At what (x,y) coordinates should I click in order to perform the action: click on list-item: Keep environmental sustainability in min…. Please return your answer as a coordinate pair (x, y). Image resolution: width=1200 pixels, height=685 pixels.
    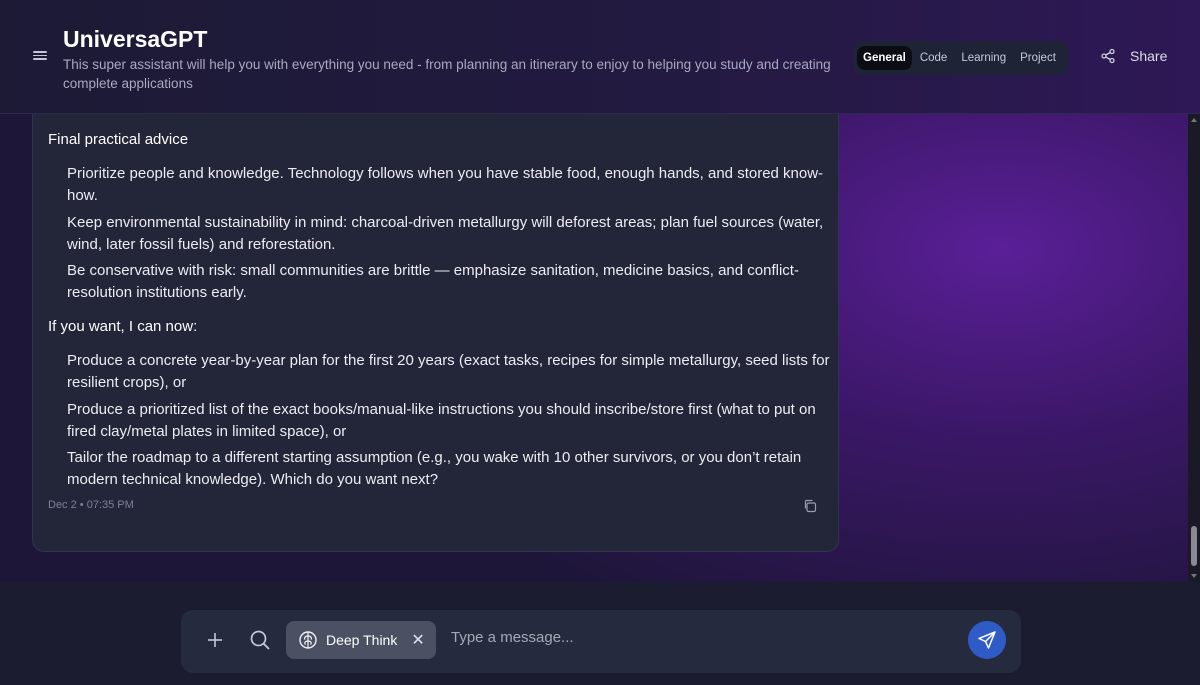
    Looking at the image, I should click on (445, 233).